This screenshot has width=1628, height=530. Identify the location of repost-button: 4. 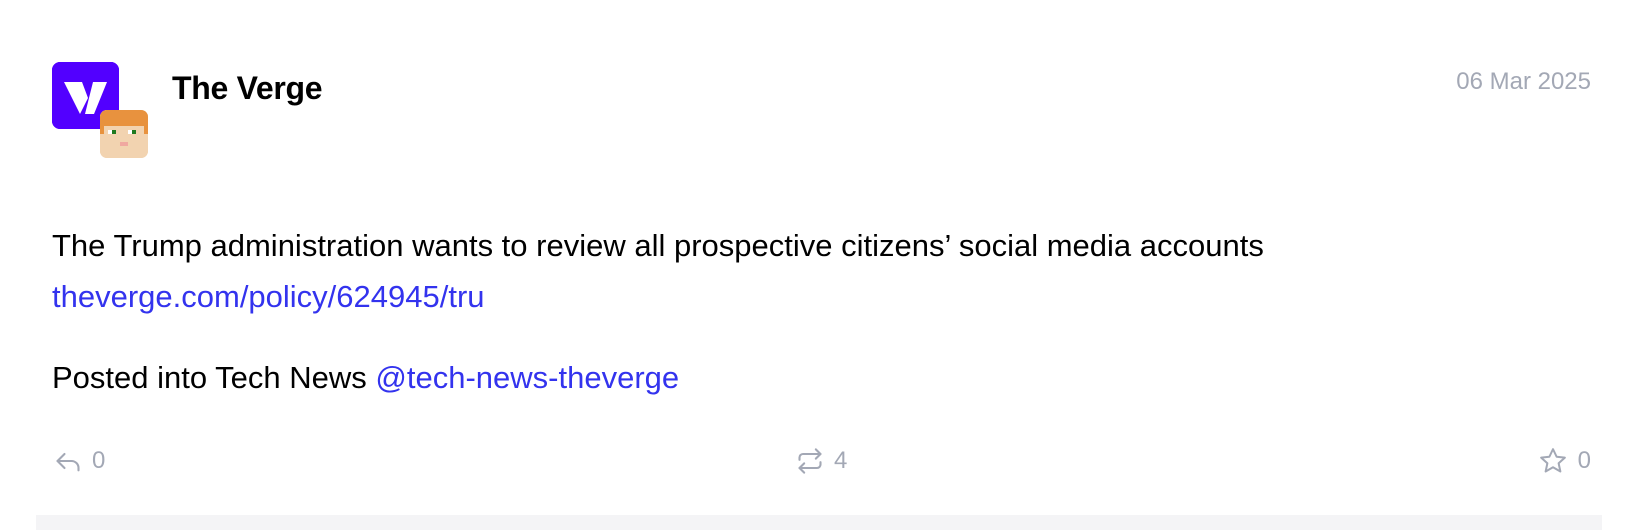
(821, 461).